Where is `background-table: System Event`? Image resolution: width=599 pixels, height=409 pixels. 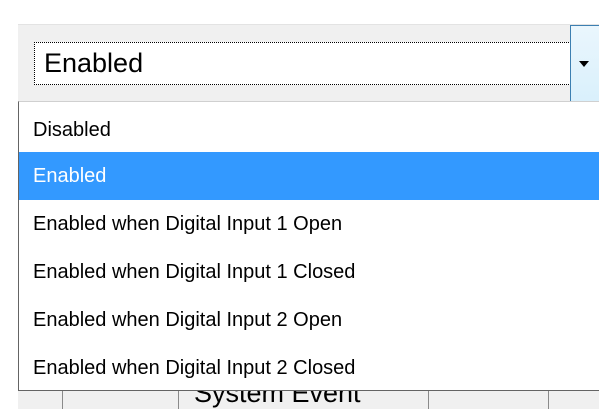 background-table: System Event is located at coordinates (308, 400).